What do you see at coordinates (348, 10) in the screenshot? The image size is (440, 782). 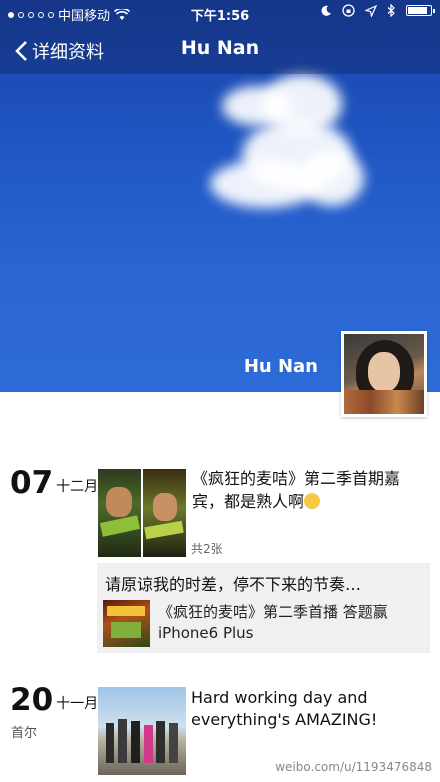 I see `rotation-lock-icon` at bounding box center [348, 10].